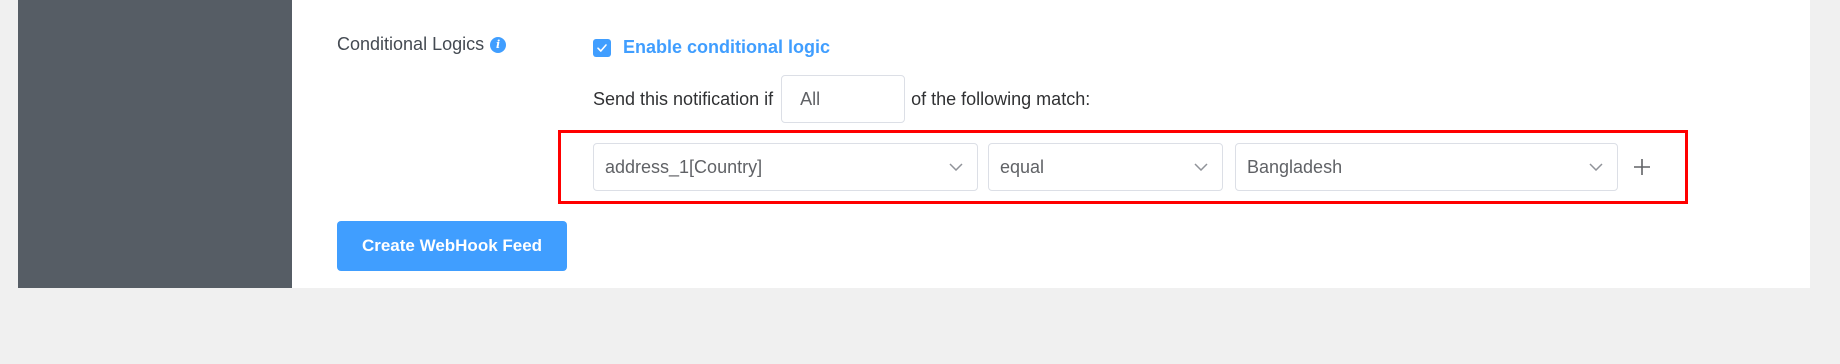  I want to click on rule-value-select: Bangladesh, so click(1426, 167).